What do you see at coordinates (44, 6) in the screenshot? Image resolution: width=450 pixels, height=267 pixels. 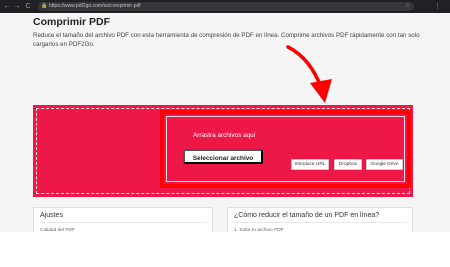 I see `lock-icon: 🔒` at bounding box center [44, 6].